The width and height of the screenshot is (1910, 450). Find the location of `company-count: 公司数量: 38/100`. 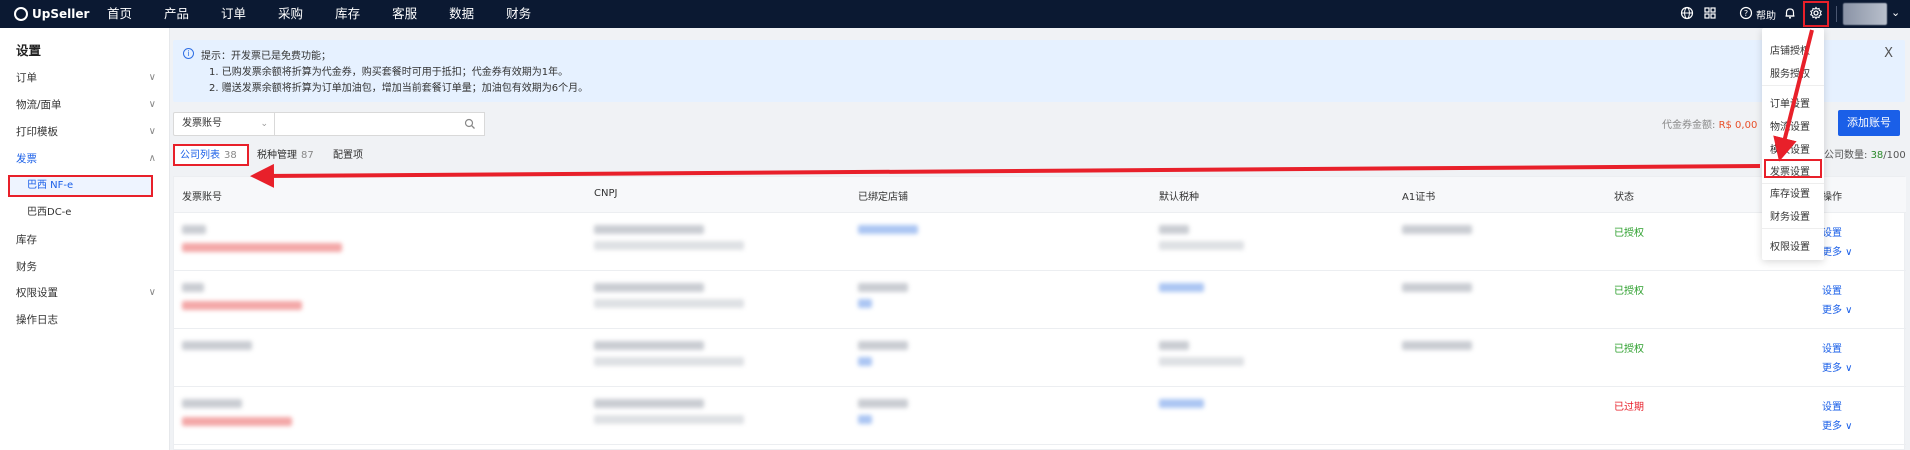

company-count: 公司数量: 38/100 is located at coordinates (1865, 153).